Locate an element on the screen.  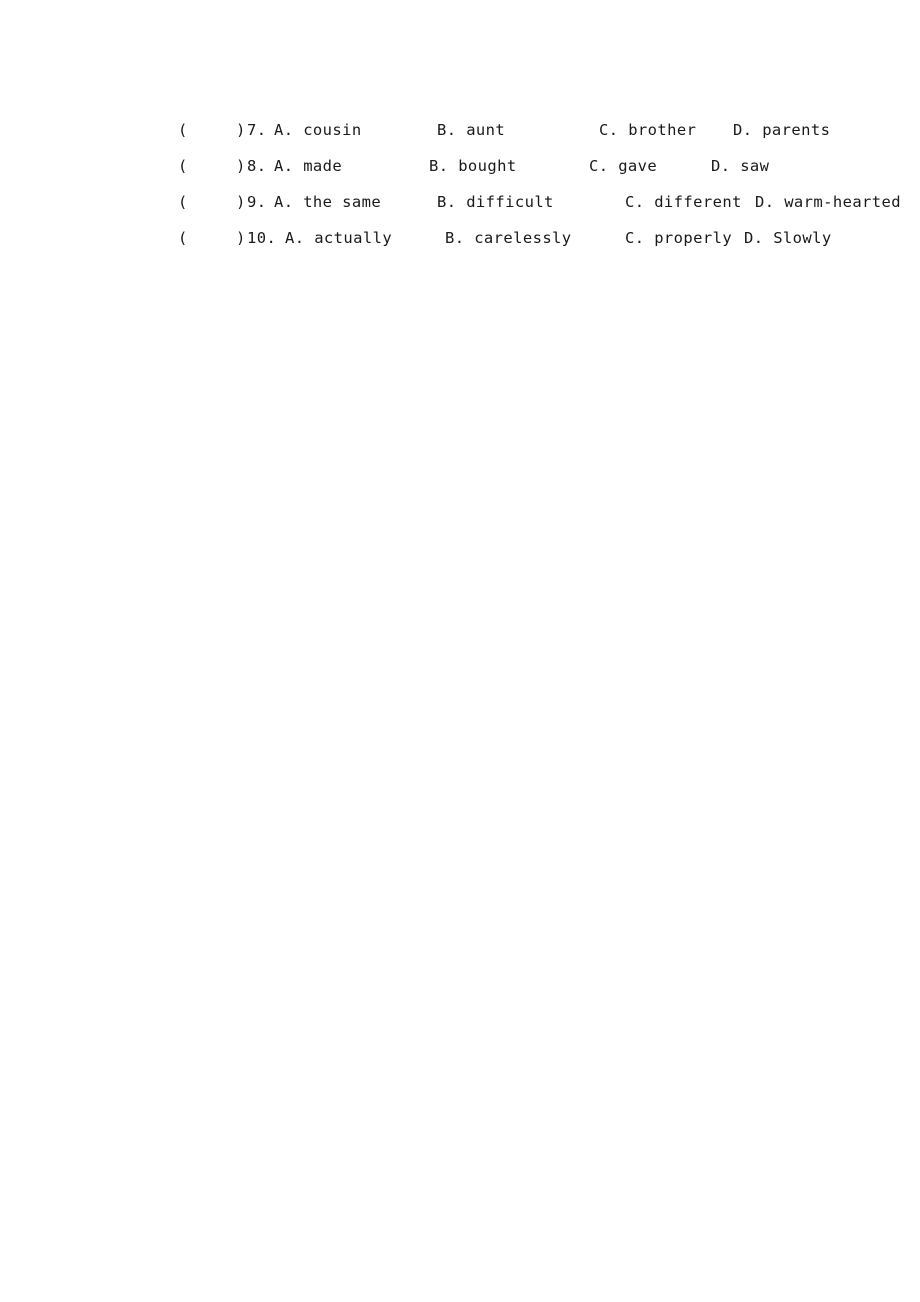
option-c: C. different is located at coordinates (683, 202).